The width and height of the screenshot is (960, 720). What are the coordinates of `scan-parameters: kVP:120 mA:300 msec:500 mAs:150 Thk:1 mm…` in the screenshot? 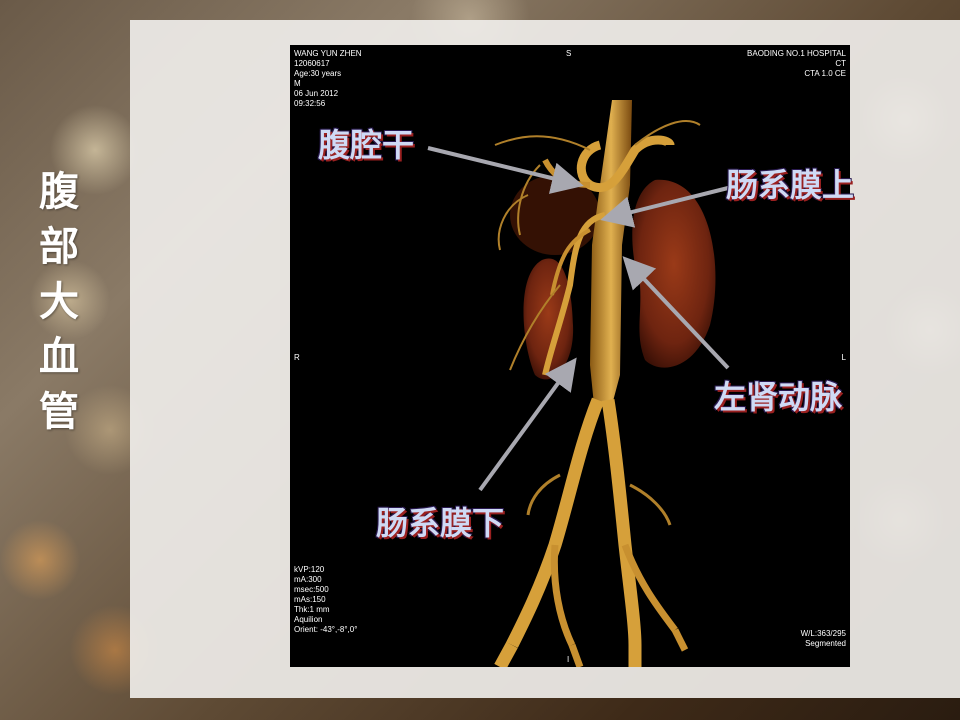 It's located at (325, 600).